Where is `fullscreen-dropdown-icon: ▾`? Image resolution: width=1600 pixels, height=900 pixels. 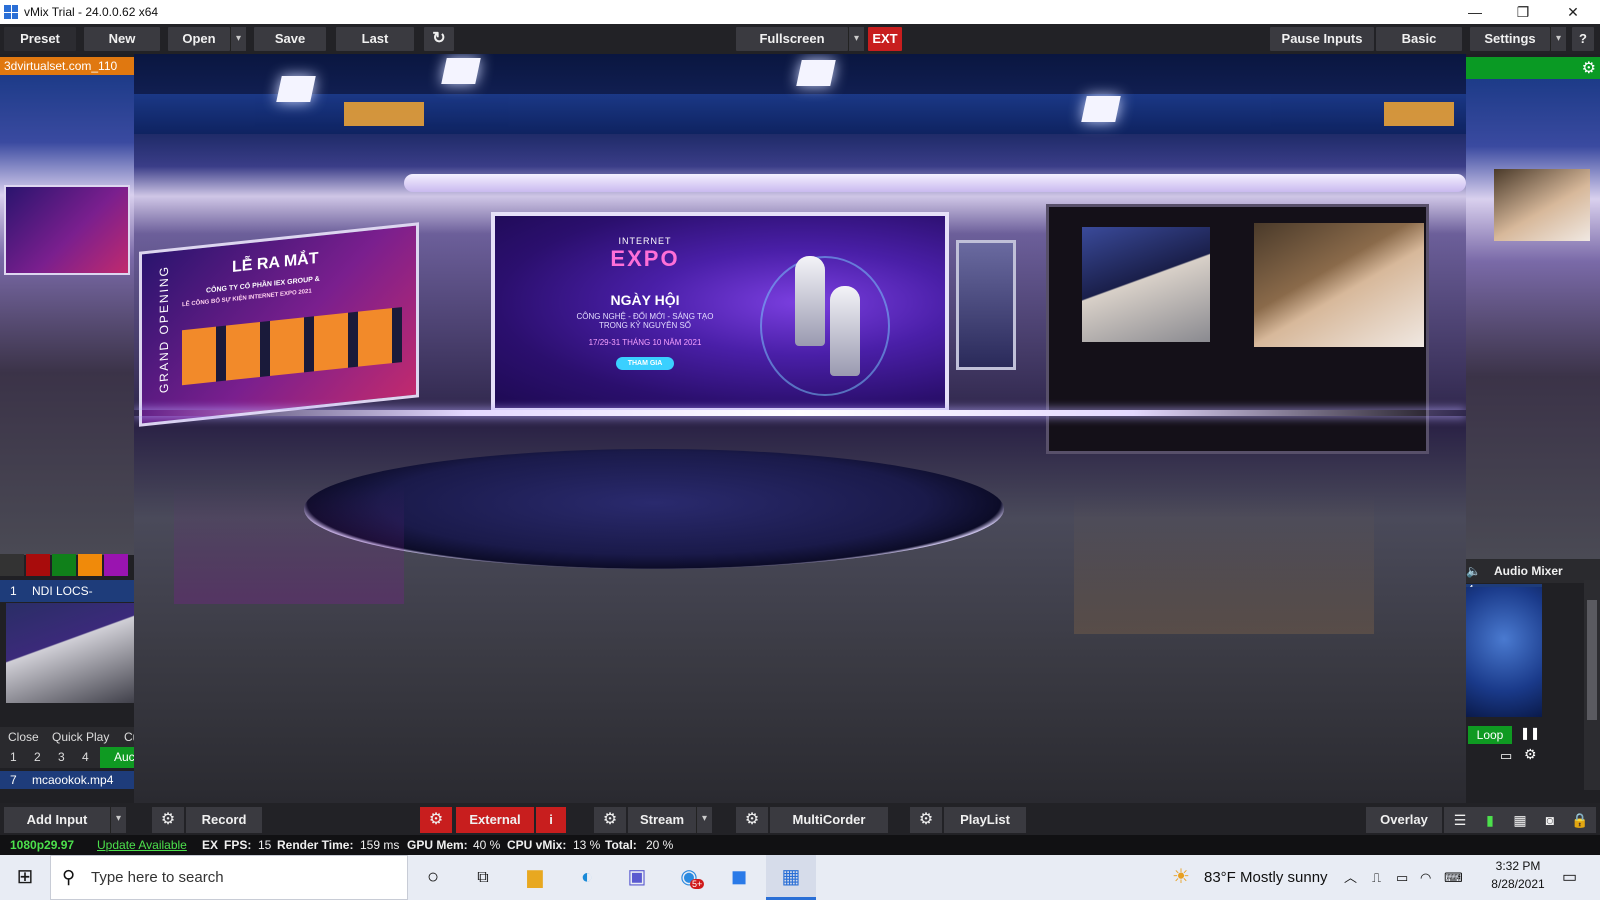
fullscreen-dropdown-icon: ▾ is located at coordinates (856, 39).